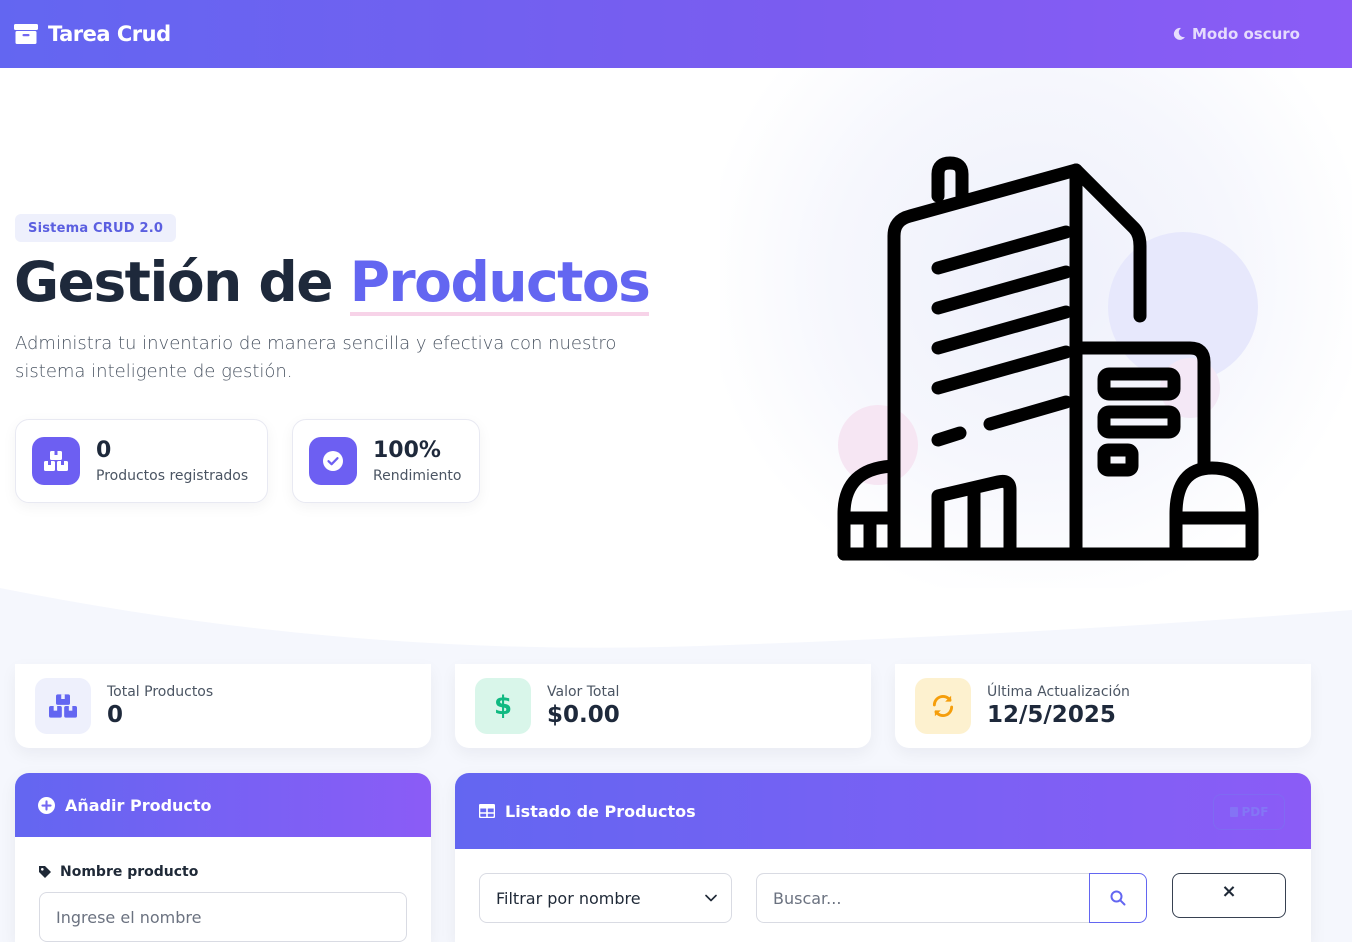  Describe the element at coordinates (1179, 33) in the screenshot. I see `moon-icon` at that location.